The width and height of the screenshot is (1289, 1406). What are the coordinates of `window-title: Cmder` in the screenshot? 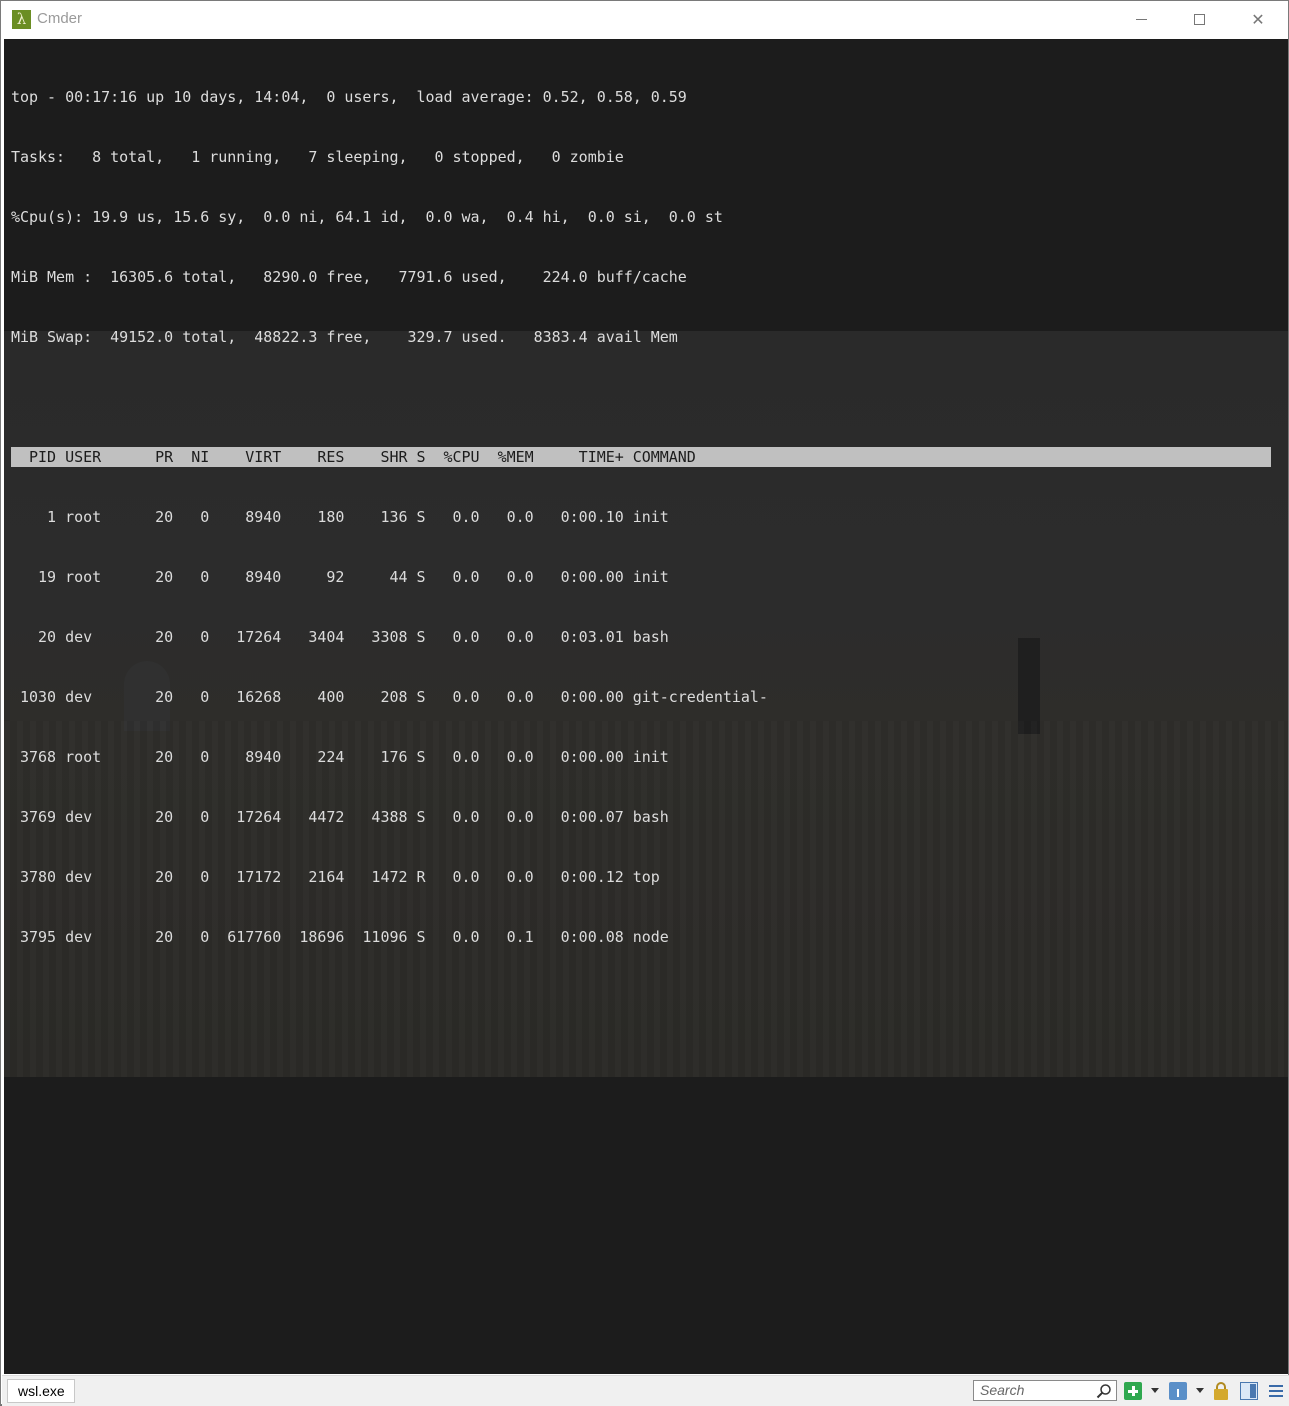 It's located at (60, 18).